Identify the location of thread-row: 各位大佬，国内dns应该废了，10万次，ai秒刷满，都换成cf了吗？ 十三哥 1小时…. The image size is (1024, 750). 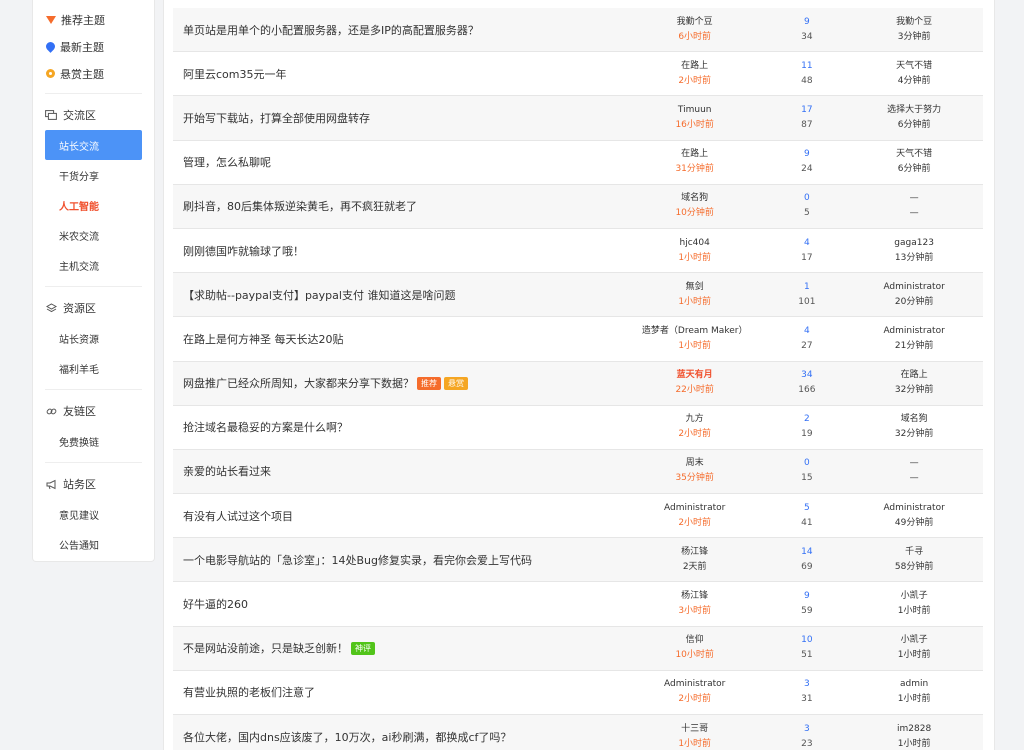
(578, 732).